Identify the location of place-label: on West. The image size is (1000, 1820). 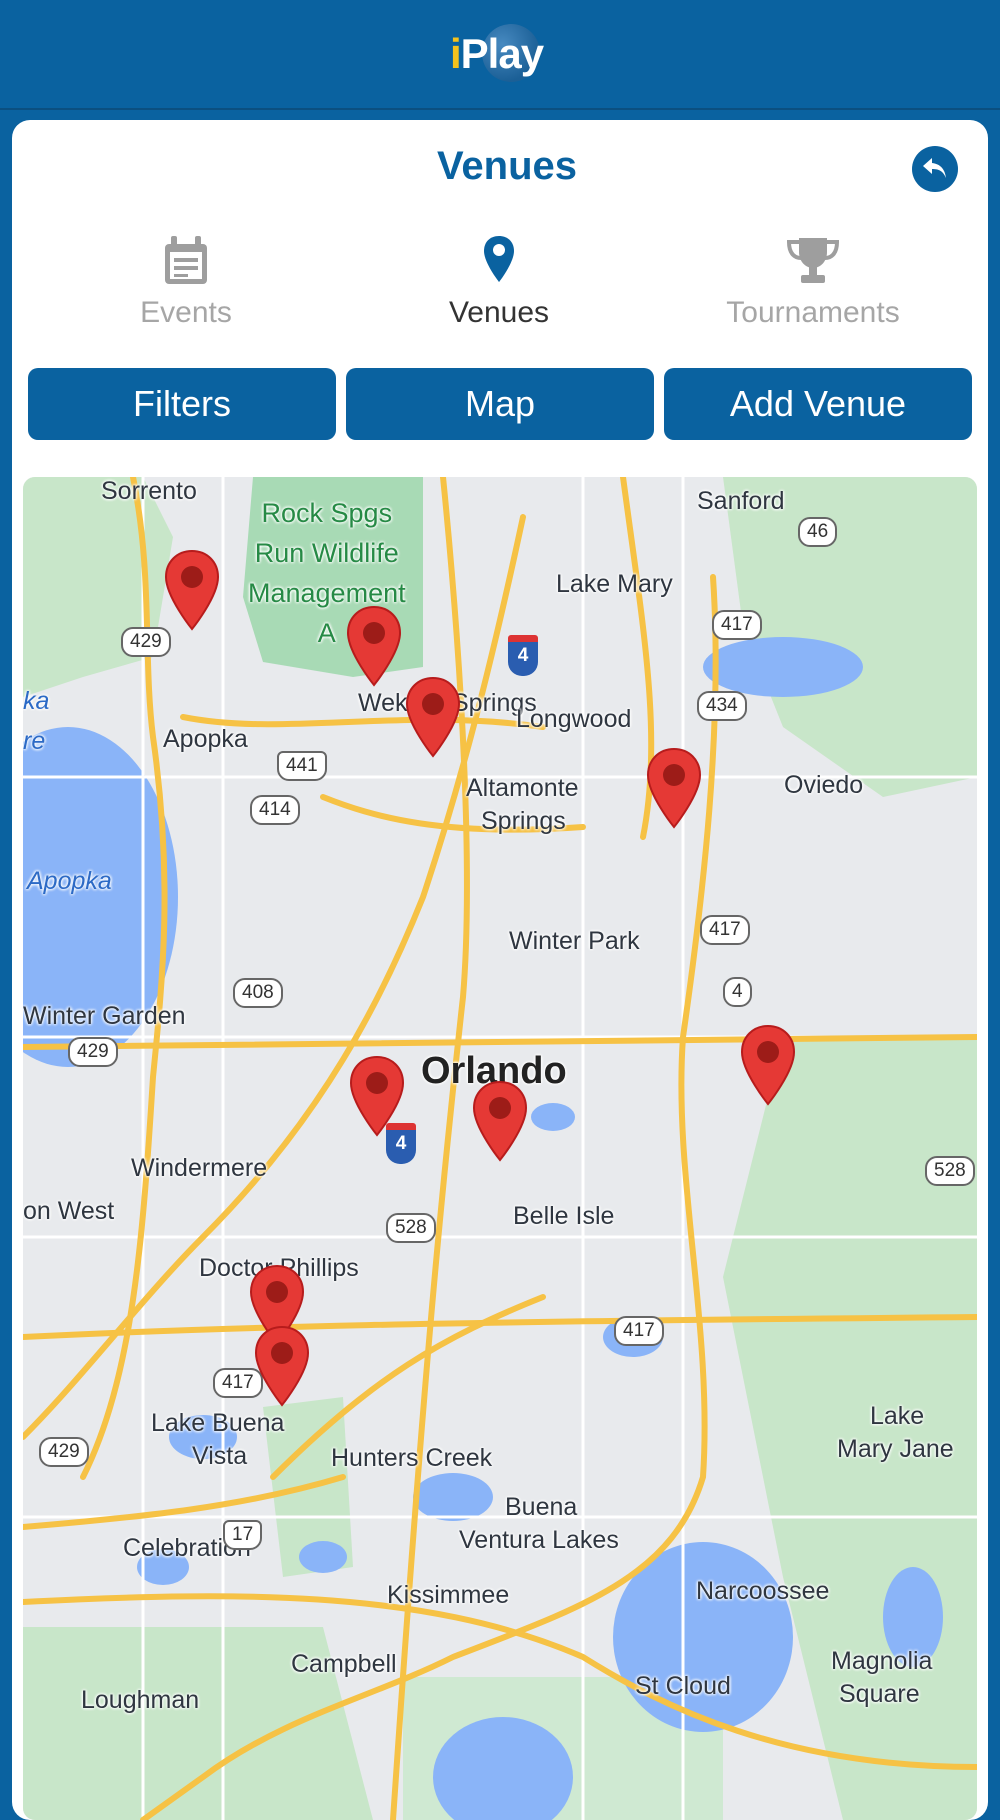
(69, 1211).